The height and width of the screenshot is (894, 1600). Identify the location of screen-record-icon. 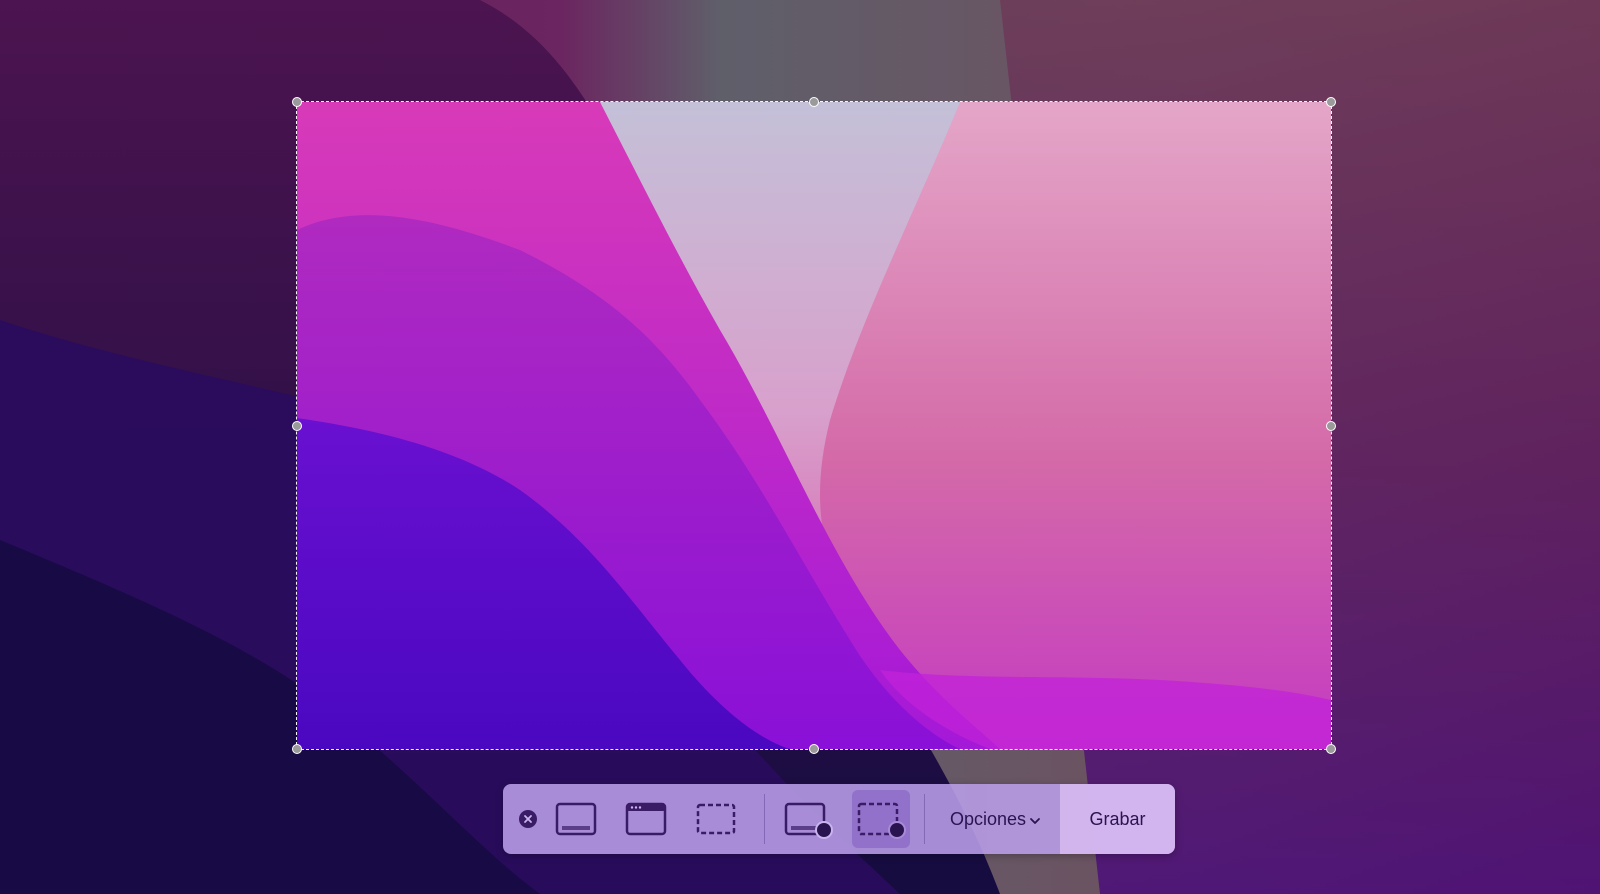
(808, 820).